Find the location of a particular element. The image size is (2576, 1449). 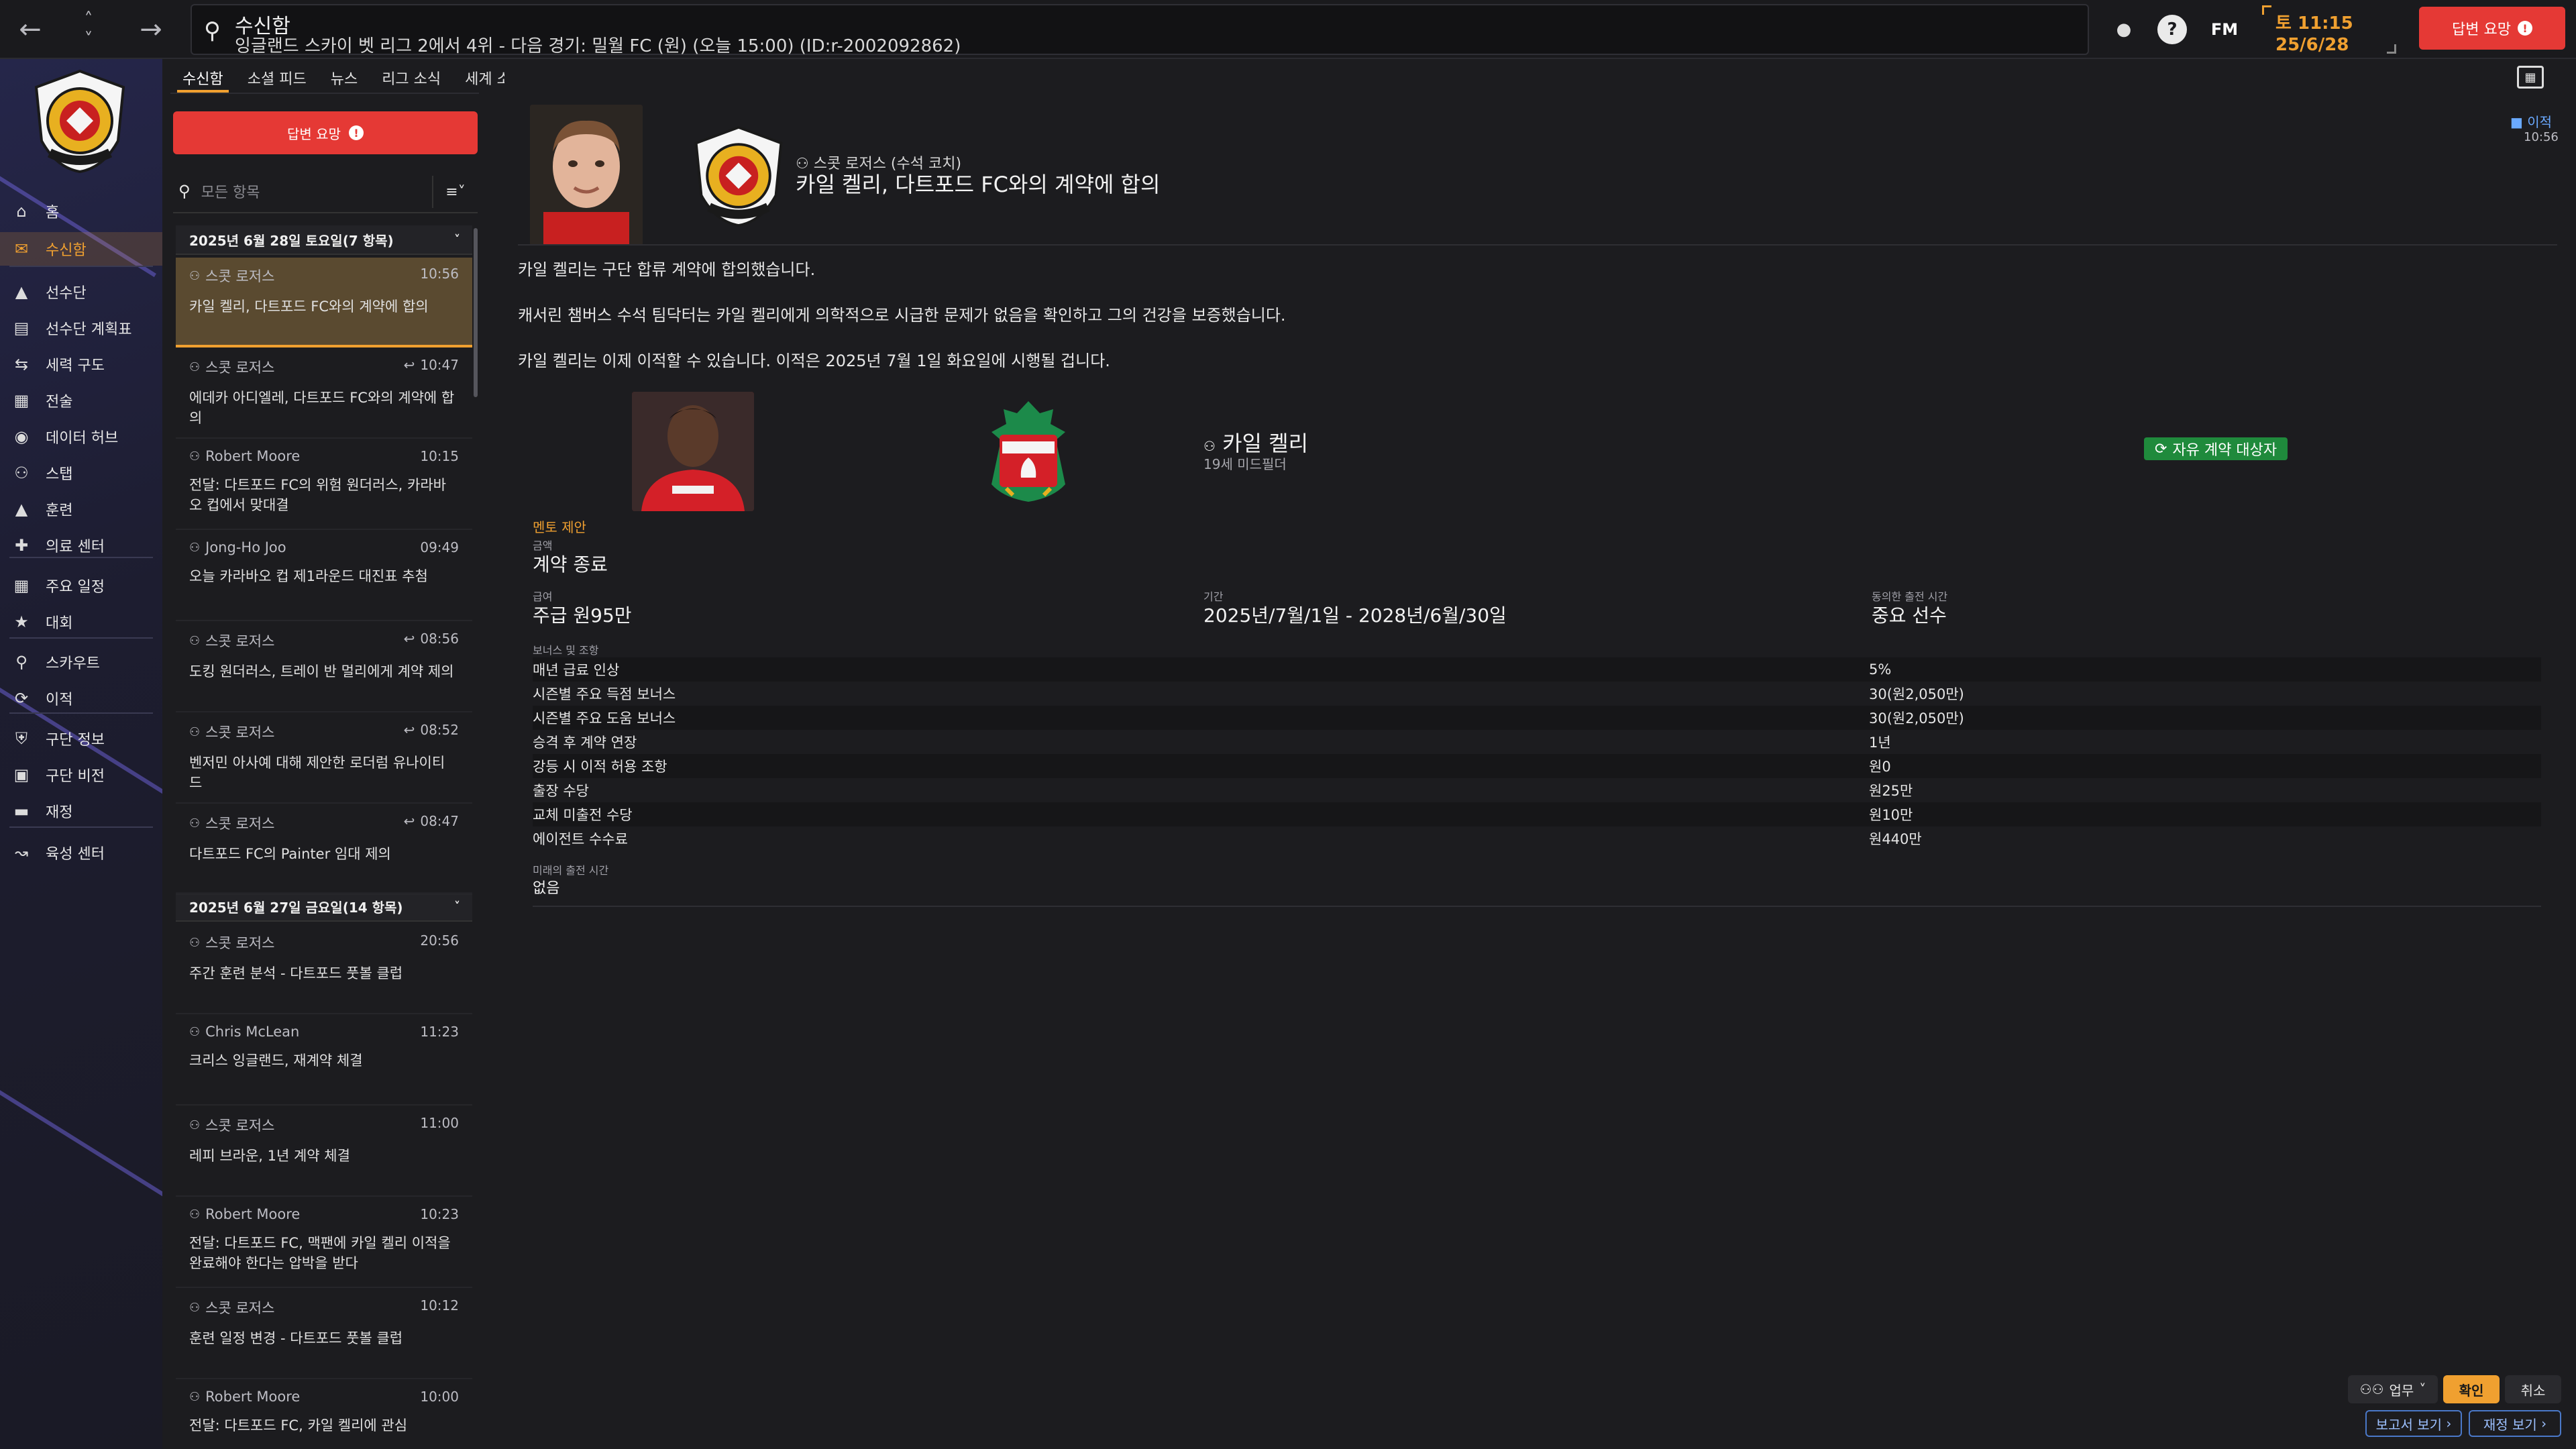

sidebar-item-4: ▤ 선수단 계획표 is located at coordinates (81, 328).